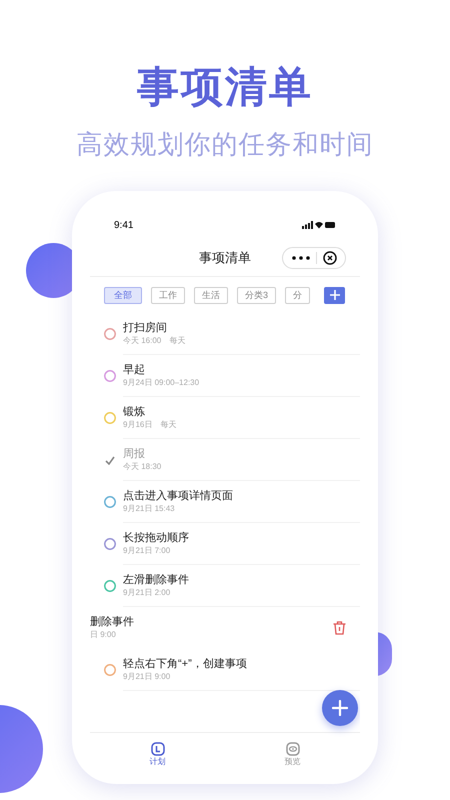  I want to click on task-title: 轻点右下角“+”，创建事项, so click(185, 664).